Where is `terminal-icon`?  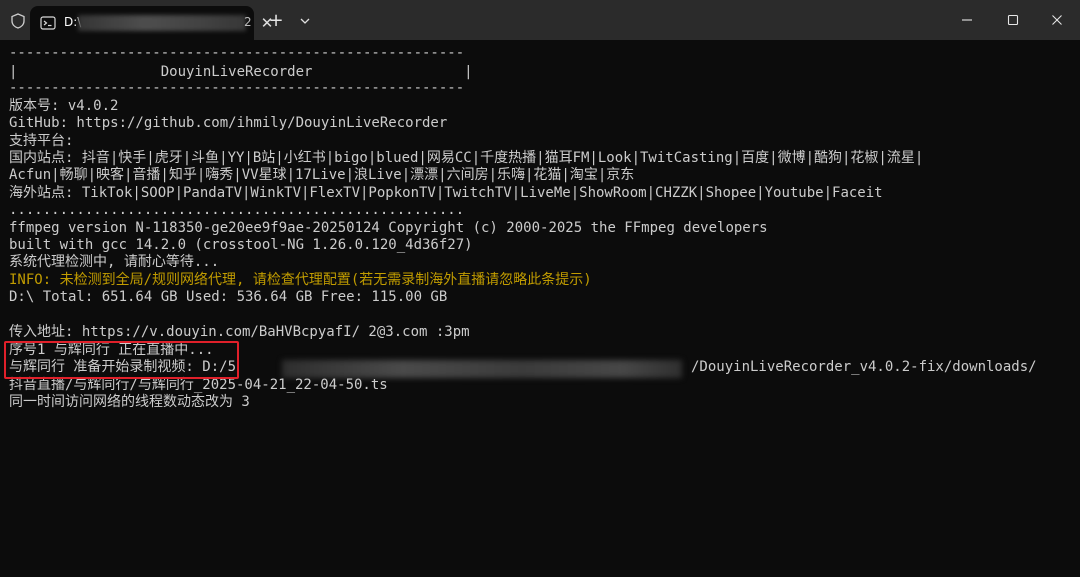 terminal-icon is located at coordinates (48, 23).